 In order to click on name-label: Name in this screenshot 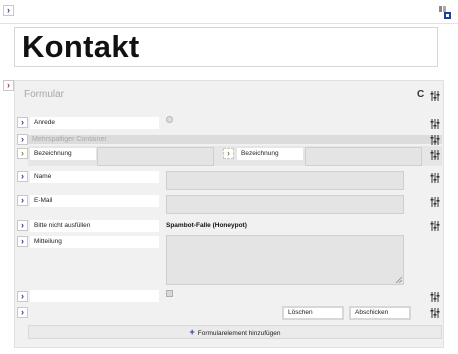, I will do `click(94, 177)`.